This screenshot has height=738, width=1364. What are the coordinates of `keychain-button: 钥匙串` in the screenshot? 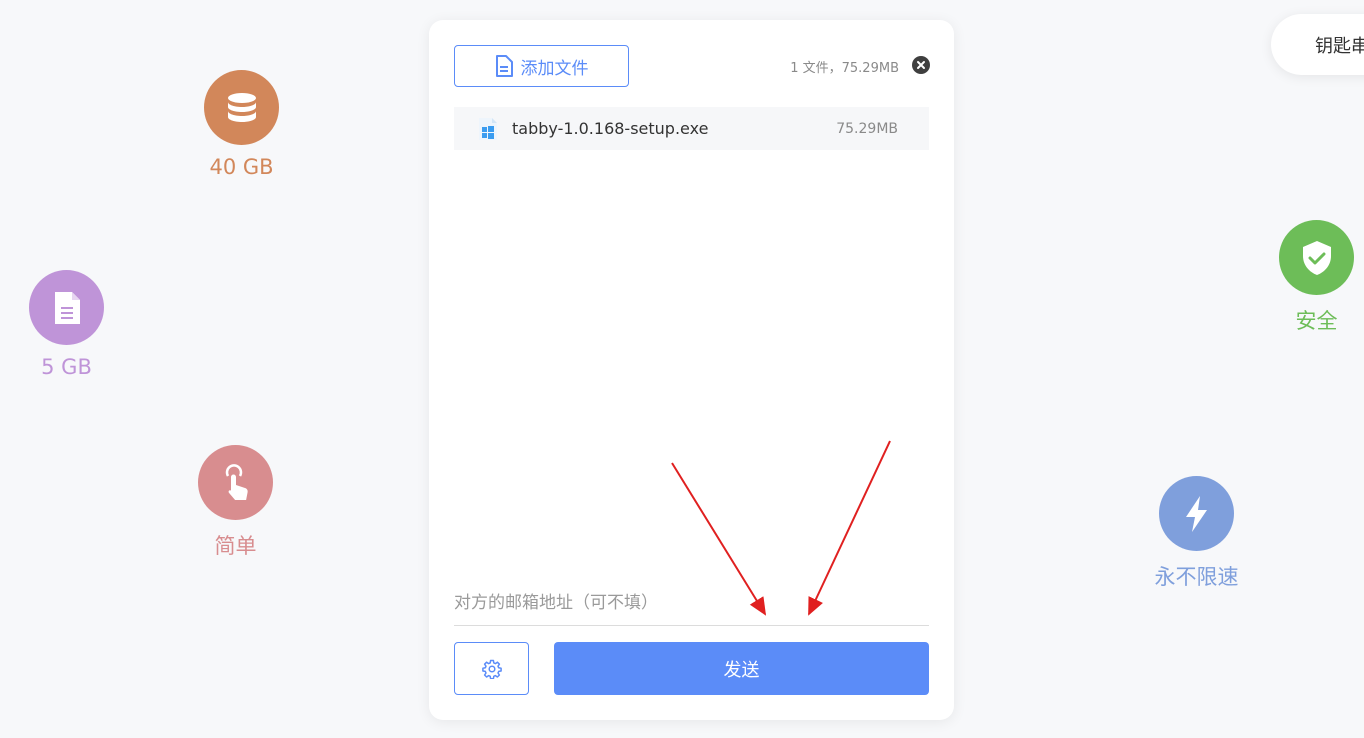 It's located at (1317, 44).